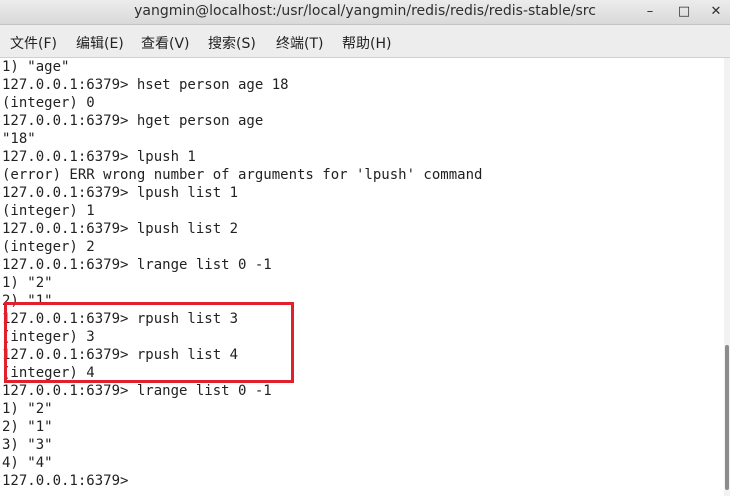  Describe the element at coordinates (145, 85) in the screenshot. I see `terminal-line: 127.0.0.1:6379> hset person age 18` at that location.